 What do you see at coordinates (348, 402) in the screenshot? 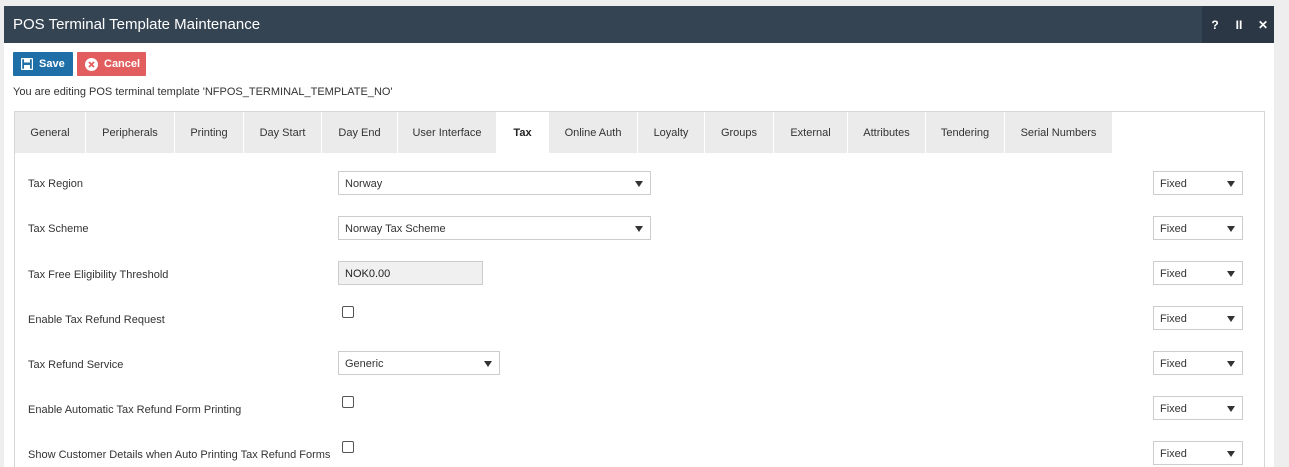
I see `enable-auto-refund-printing-checkbox` at bounding box center [348, 402].